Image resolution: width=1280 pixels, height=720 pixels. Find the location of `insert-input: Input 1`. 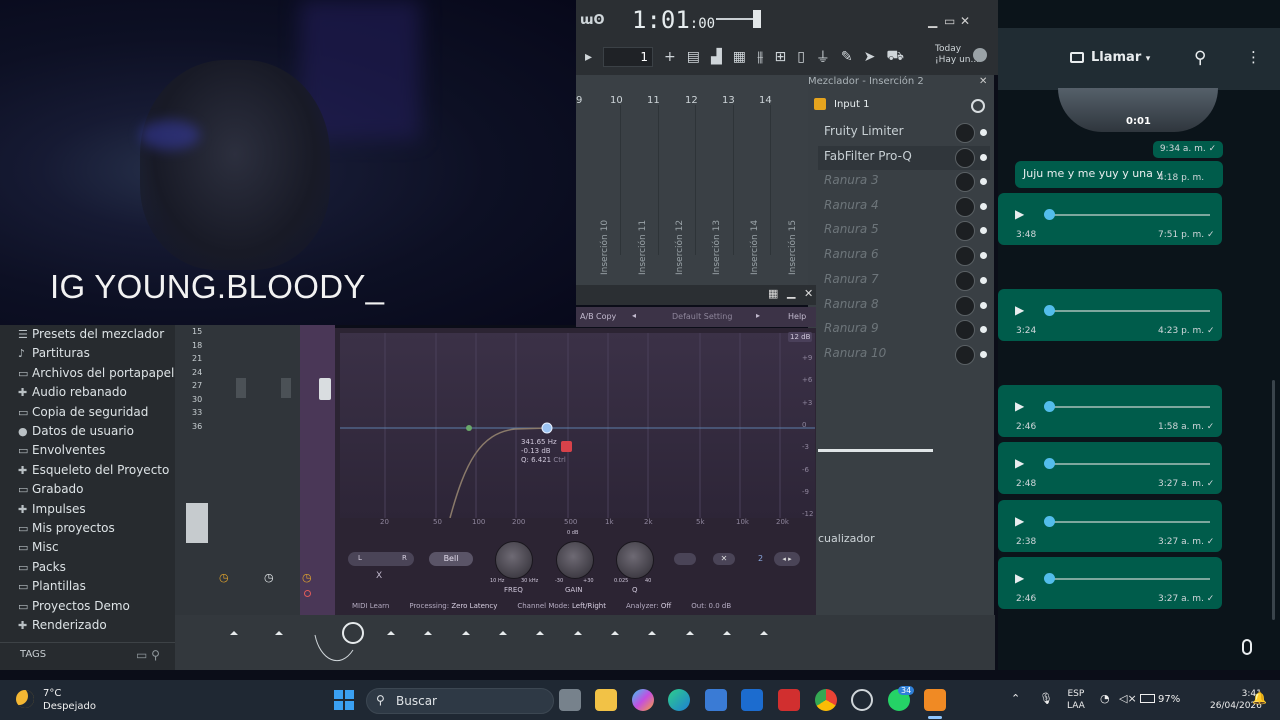

insert-input: Input 1 is located at coordinates (851, 104).